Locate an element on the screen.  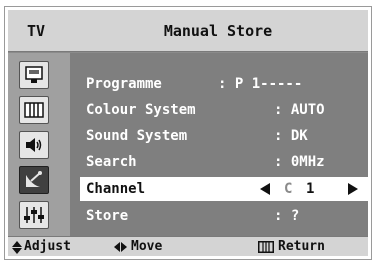
speaker-icon is located at coordinates (34, 145).